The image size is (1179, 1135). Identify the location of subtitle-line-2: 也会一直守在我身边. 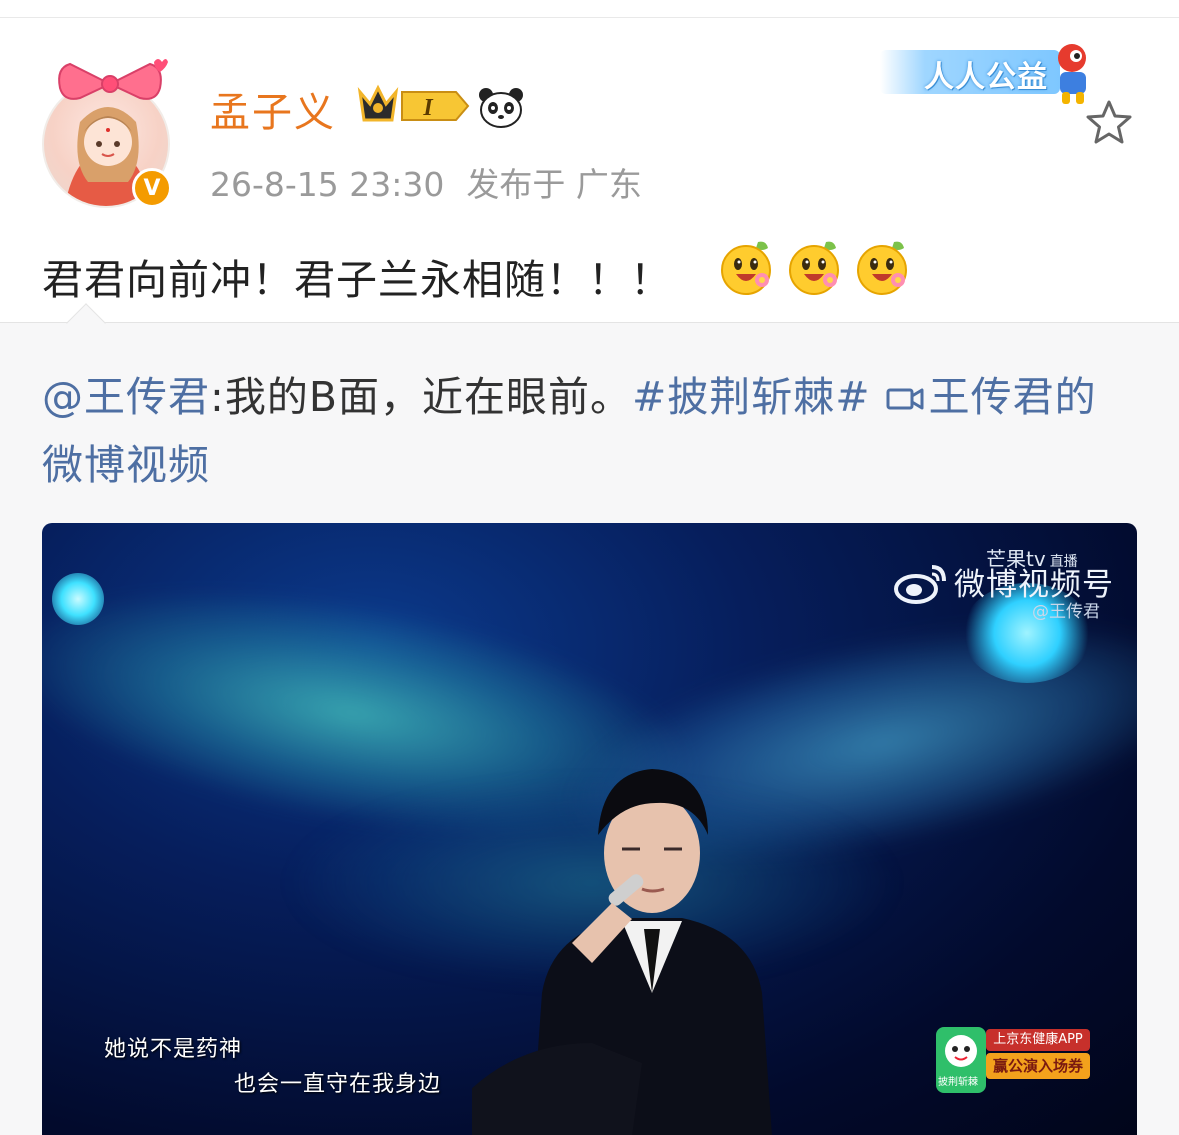
(338, 1084).